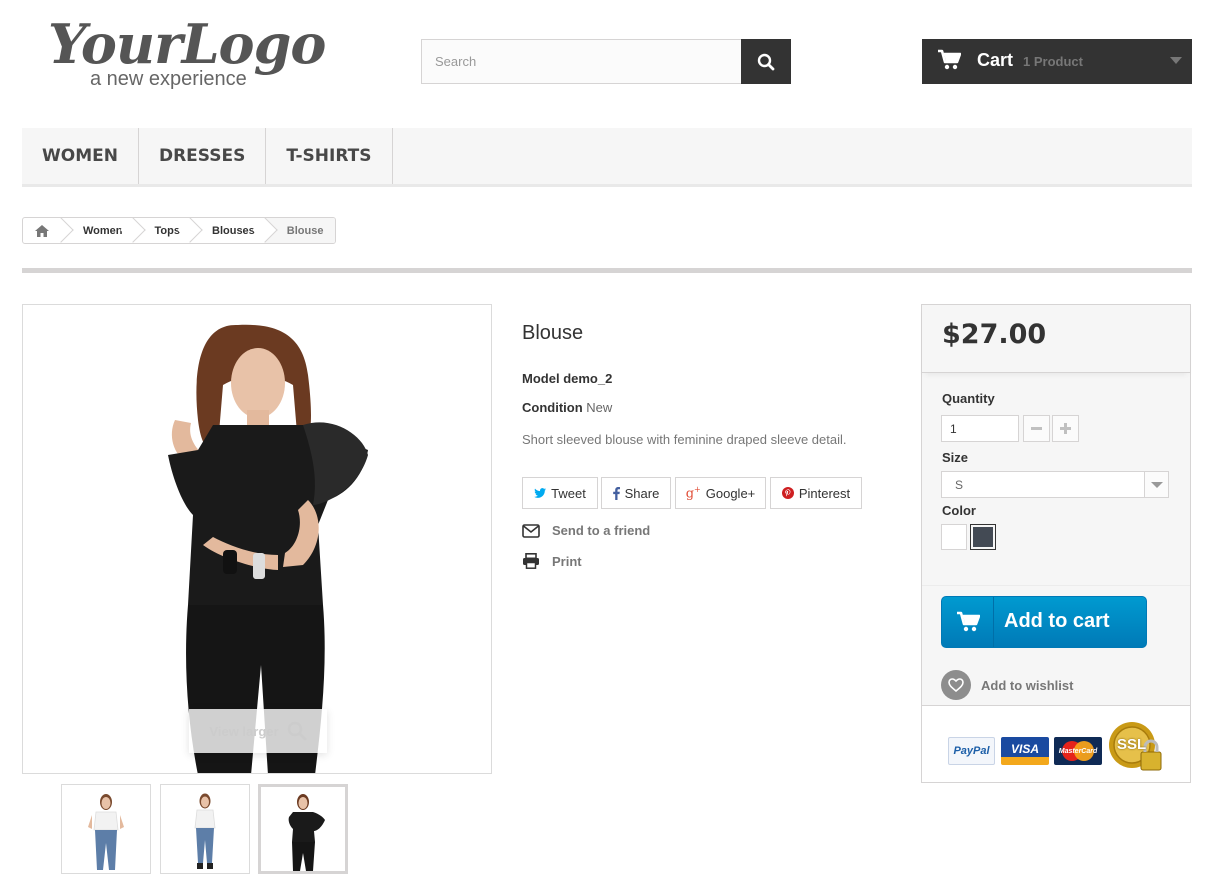 The height and width of the screenshot is (882, 1205). I want to click on pinterest-icon, so click(787, 493).